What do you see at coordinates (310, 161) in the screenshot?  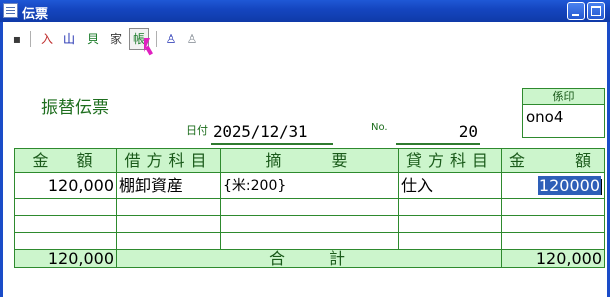 I see `header-description: 摘 要` at bounding box center [310, 161].